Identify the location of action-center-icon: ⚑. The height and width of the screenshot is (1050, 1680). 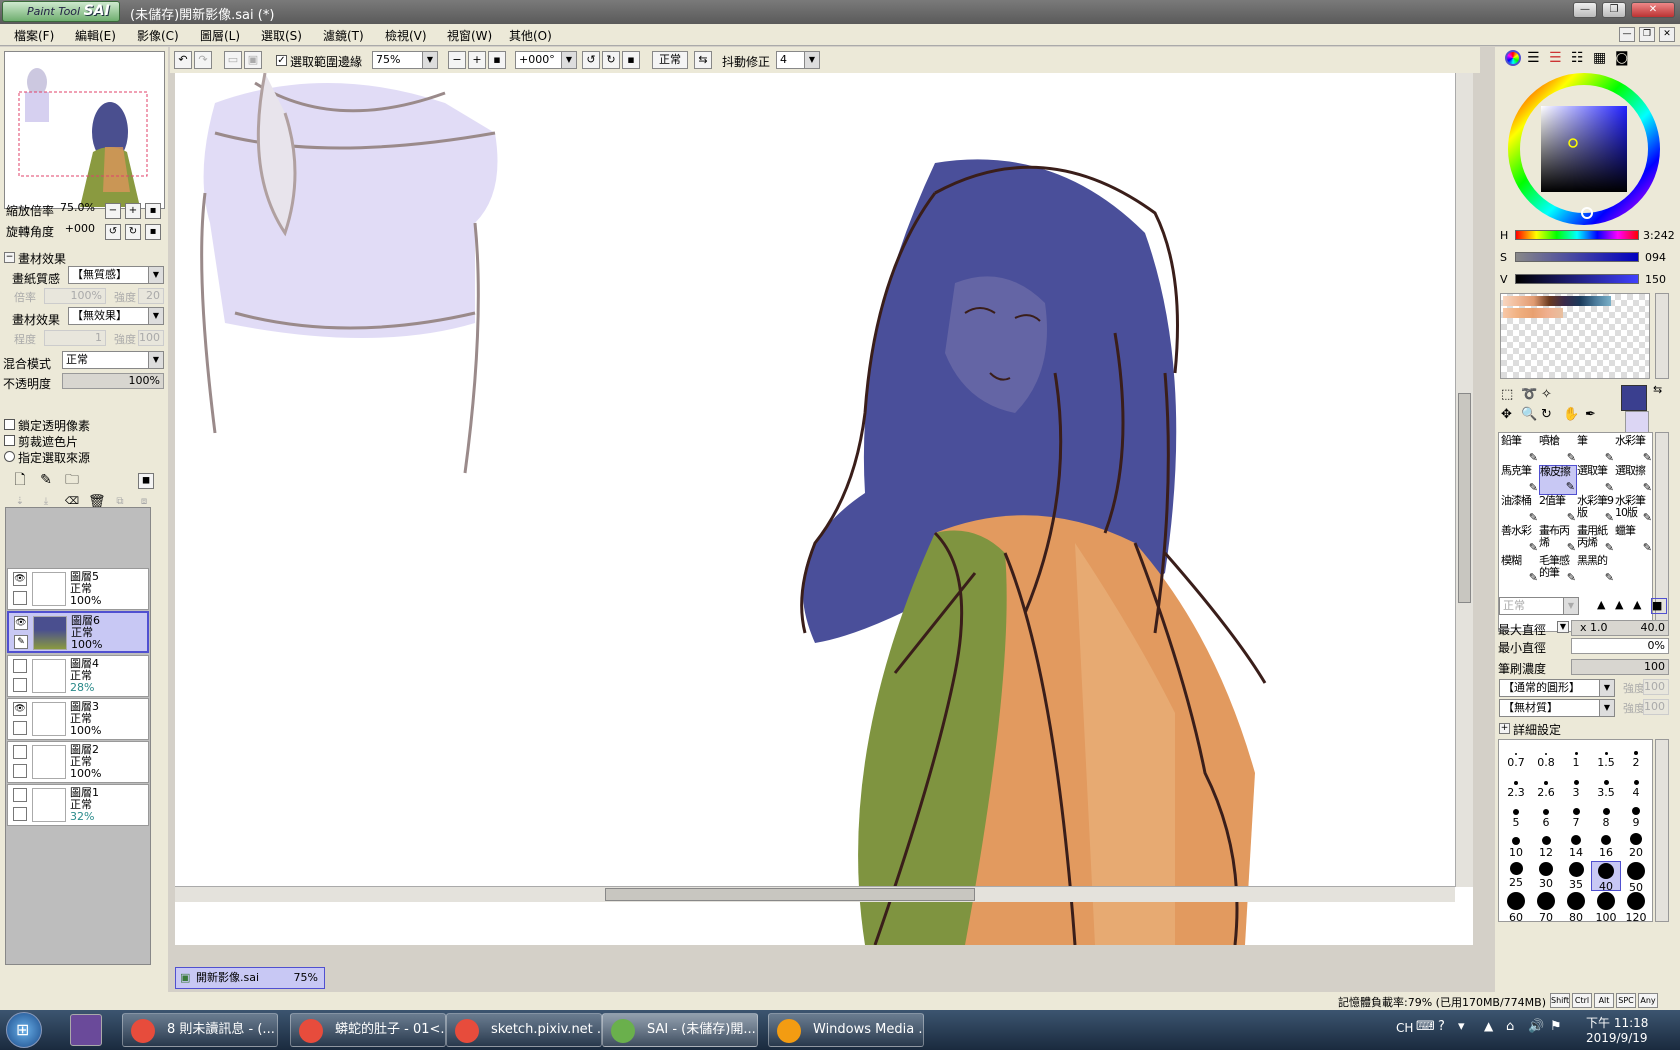
(1556, 1026).